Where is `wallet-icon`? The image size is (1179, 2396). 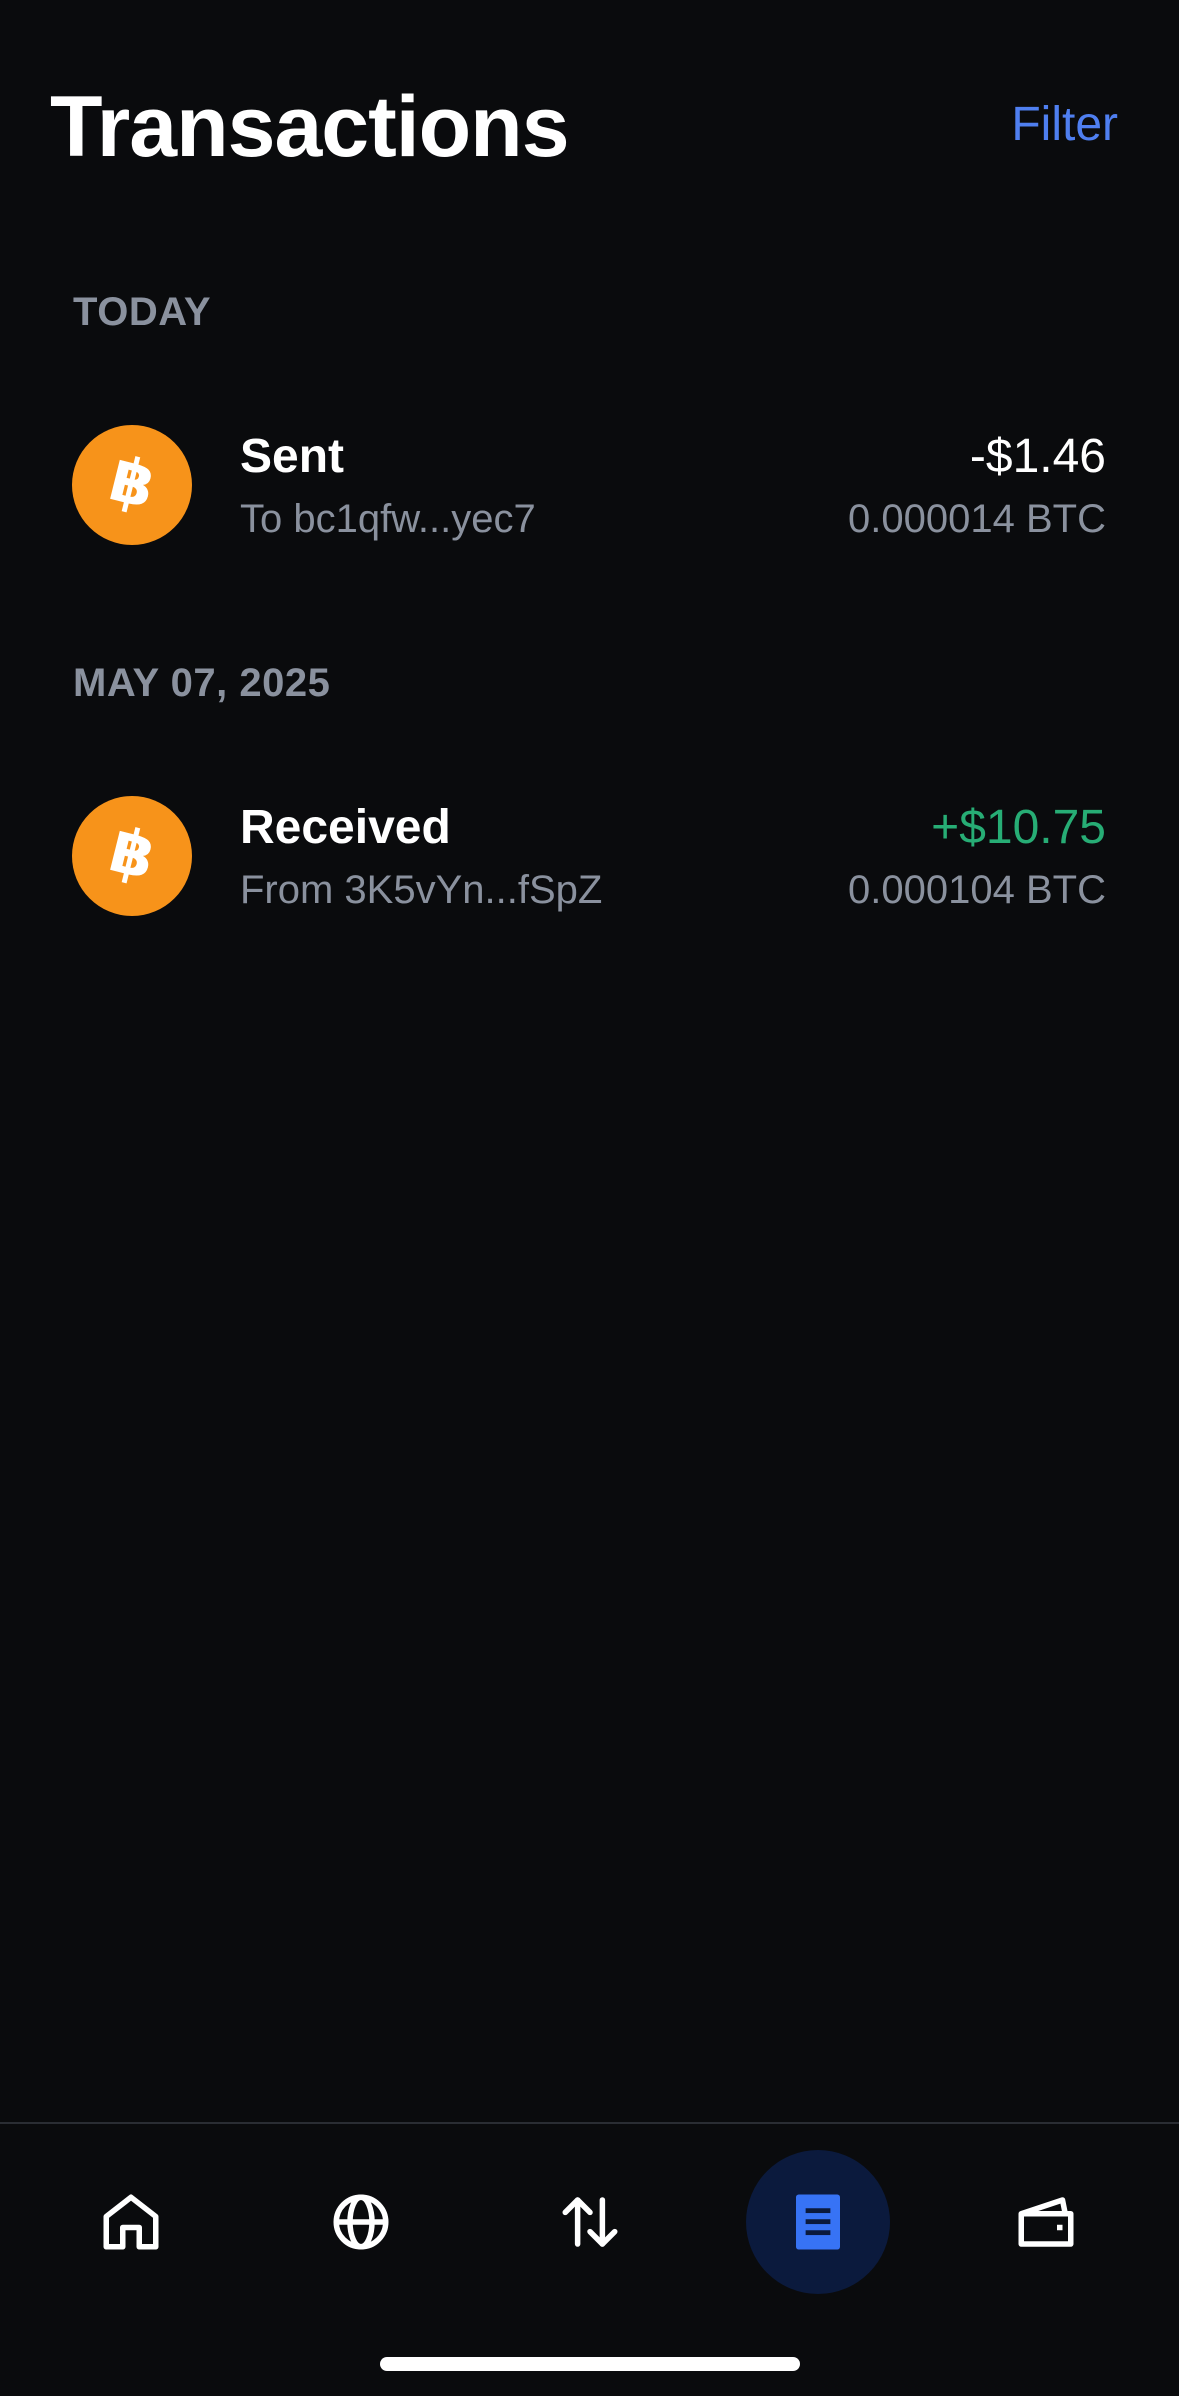 wallet-icon is located at coordinates (1046, 2222).